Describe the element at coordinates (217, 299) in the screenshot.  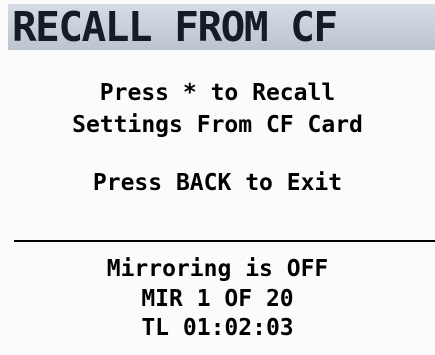
I see `mirror-index: MIR 1 OF 20` at that location.